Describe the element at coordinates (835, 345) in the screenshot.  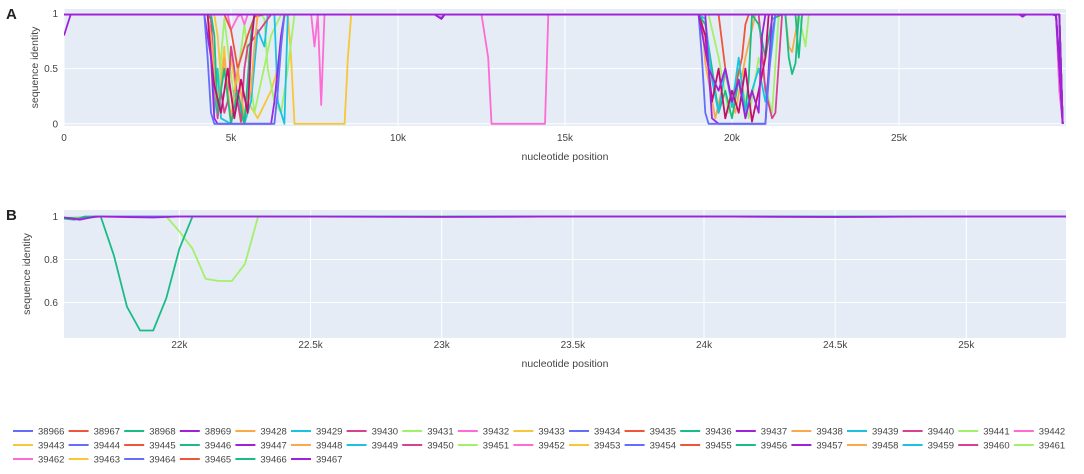
I see `x-tick-label: 24.5k` at that location.